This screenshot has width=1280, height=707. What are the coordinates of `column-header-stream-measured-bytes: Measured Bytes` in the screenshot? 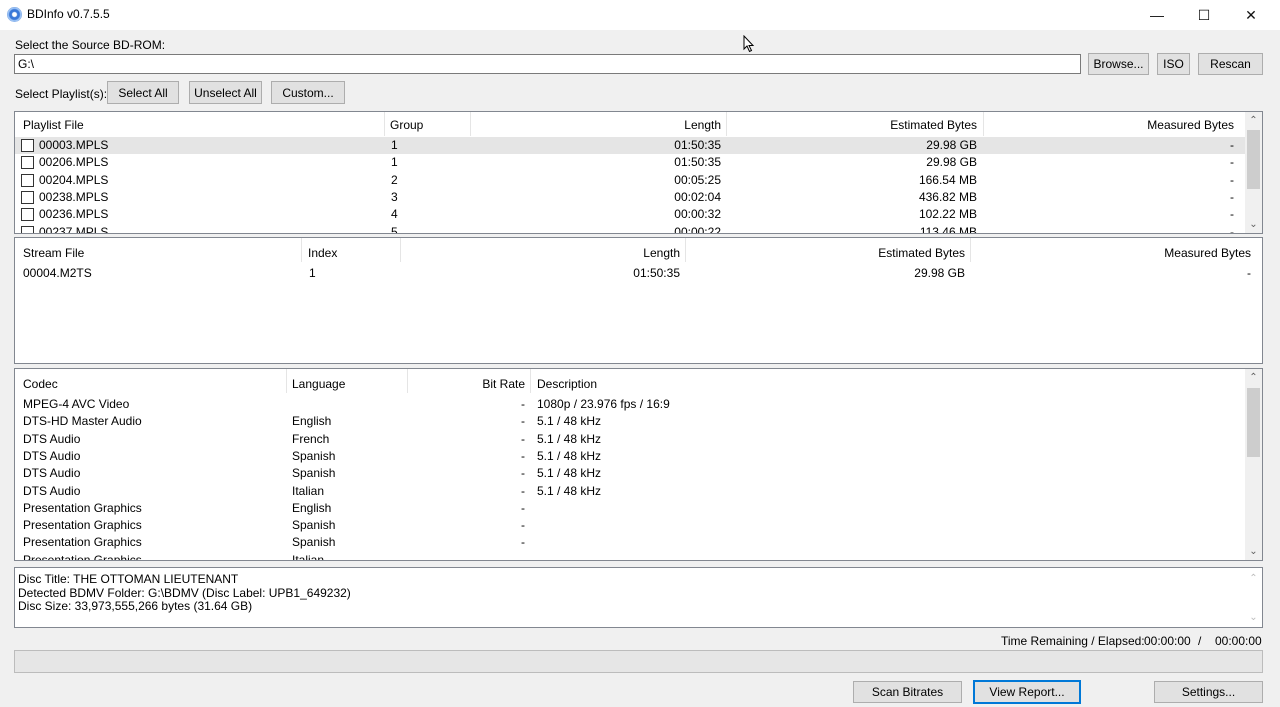 It's located at (1111, 252).